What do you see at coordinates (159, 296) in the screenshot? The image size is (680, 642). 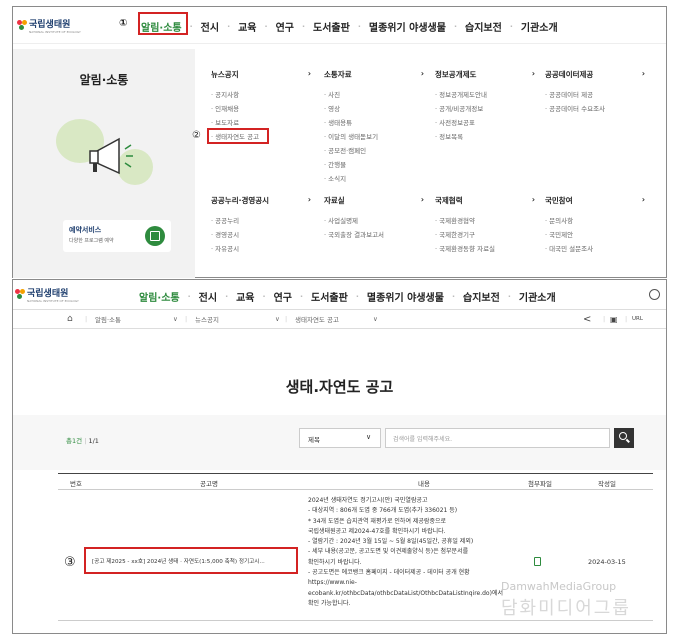 I see `menu-item-notice: 알림·소통` at bounding box center [159, 296].